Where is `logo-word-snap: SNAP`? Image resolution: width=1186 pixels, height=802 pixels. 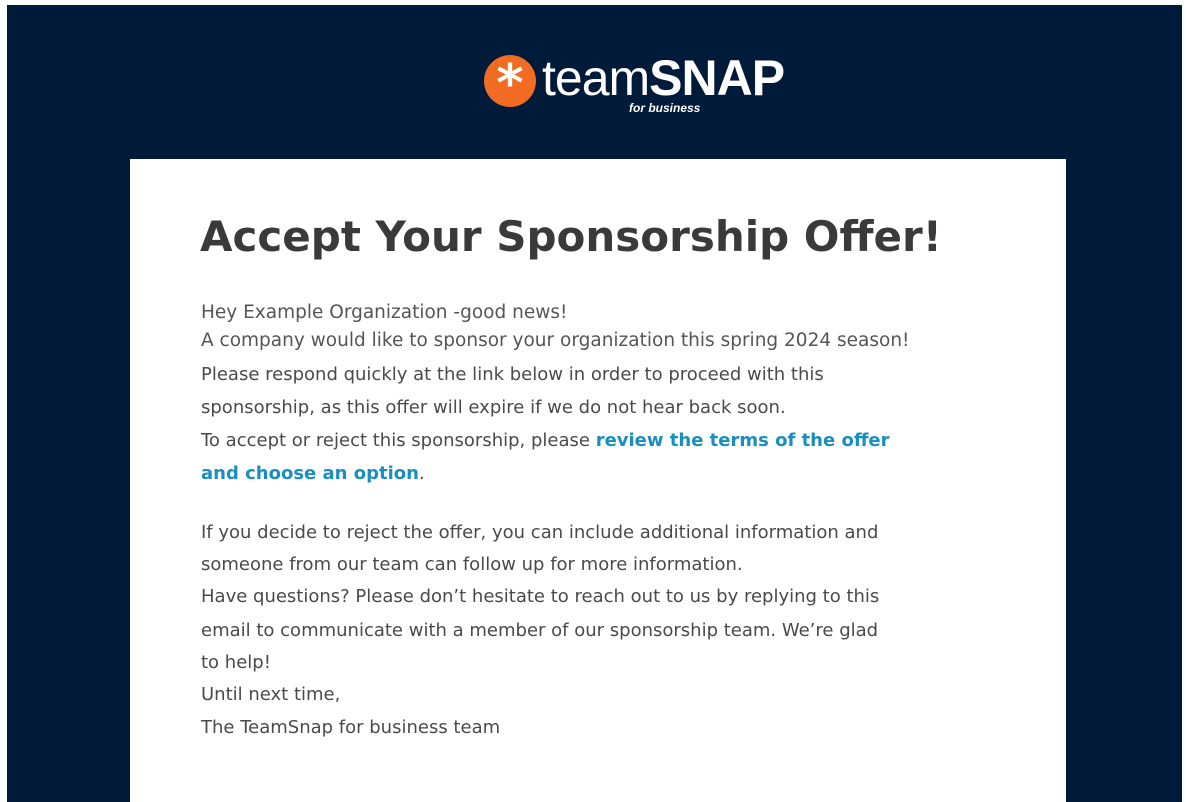 logo-word-snap: SNAP is located at coordinates (717, 78).